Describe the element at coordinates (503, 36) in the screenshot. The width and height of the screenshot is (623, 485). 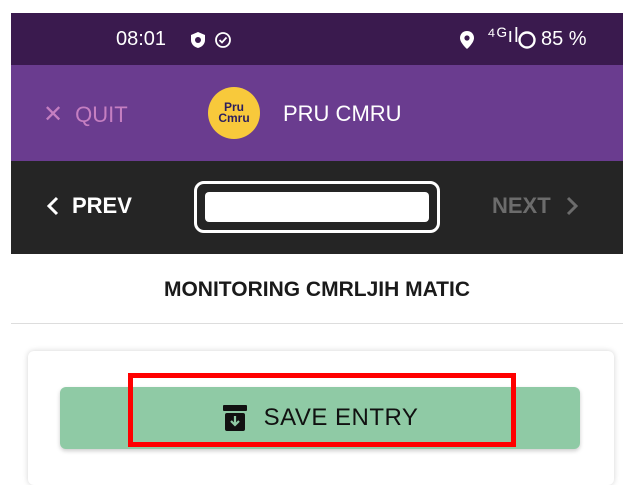
I see `signal-icon: ⁴ᴳıl` at that location.